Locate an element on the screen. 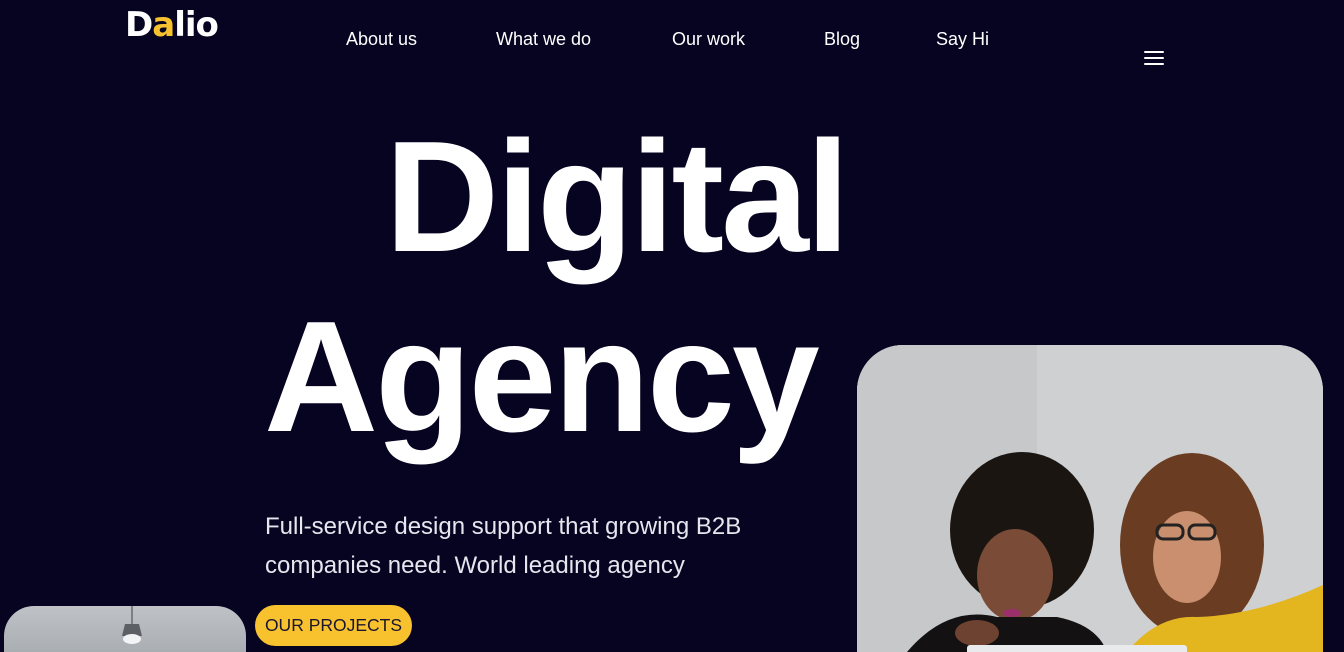 The height and width of the screenshot is (652, 1344). nav-blog: Blog is located at coordinates (842, 39).